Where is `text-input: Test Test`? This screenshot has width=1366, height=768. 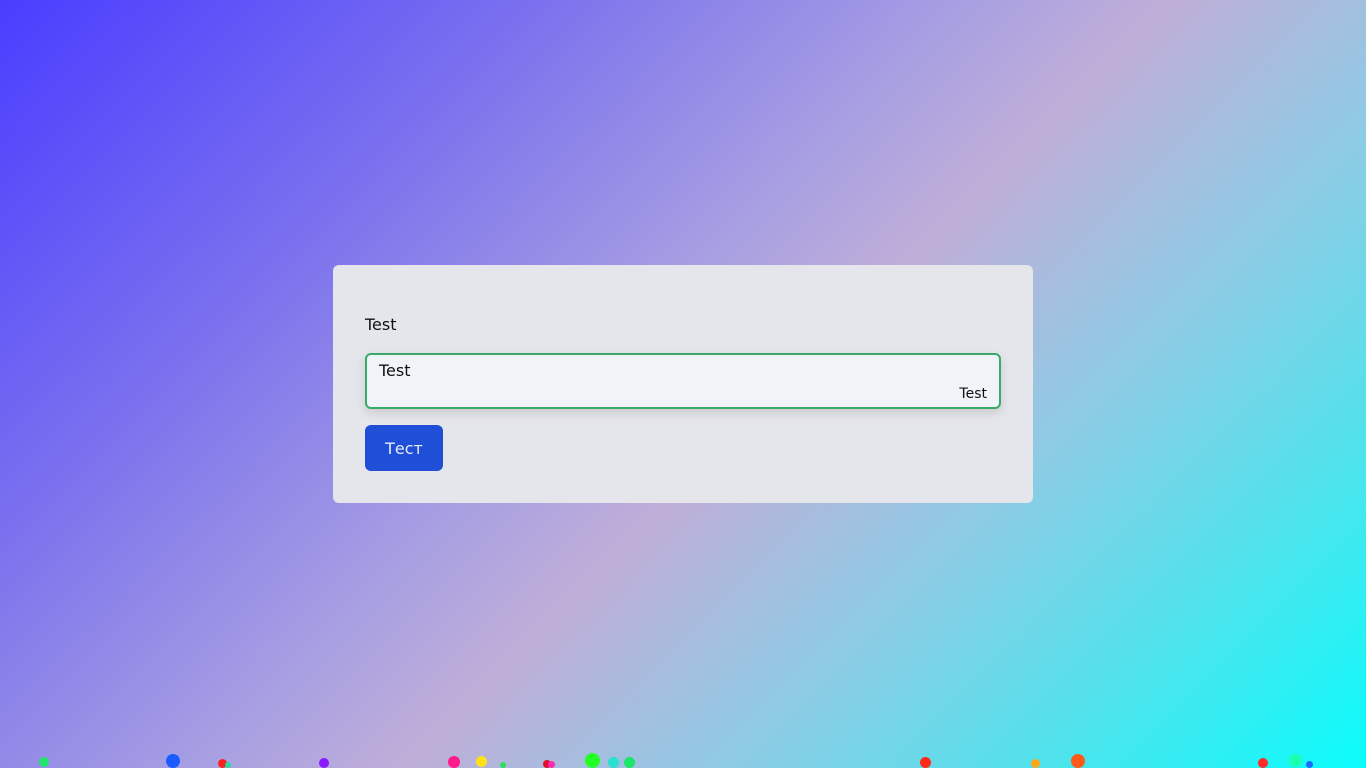
text-input: Test Test is located at coordinates (683, 381).